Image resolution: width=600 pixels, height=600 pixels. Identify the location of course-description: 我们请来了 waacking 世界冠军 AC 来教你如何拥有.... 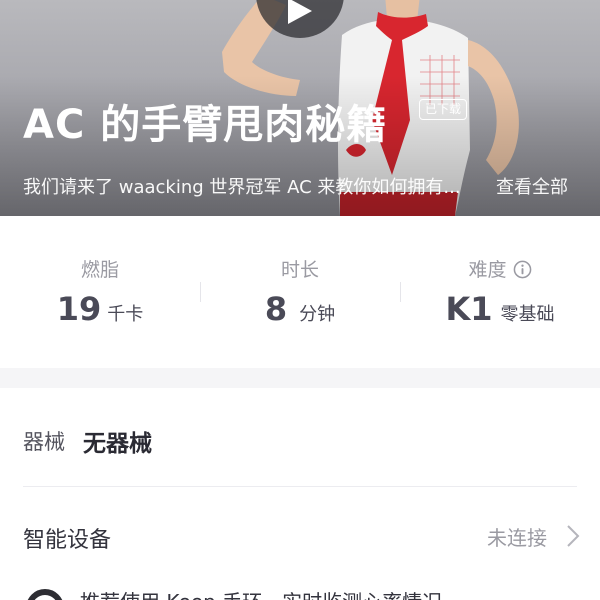
(242, 187).